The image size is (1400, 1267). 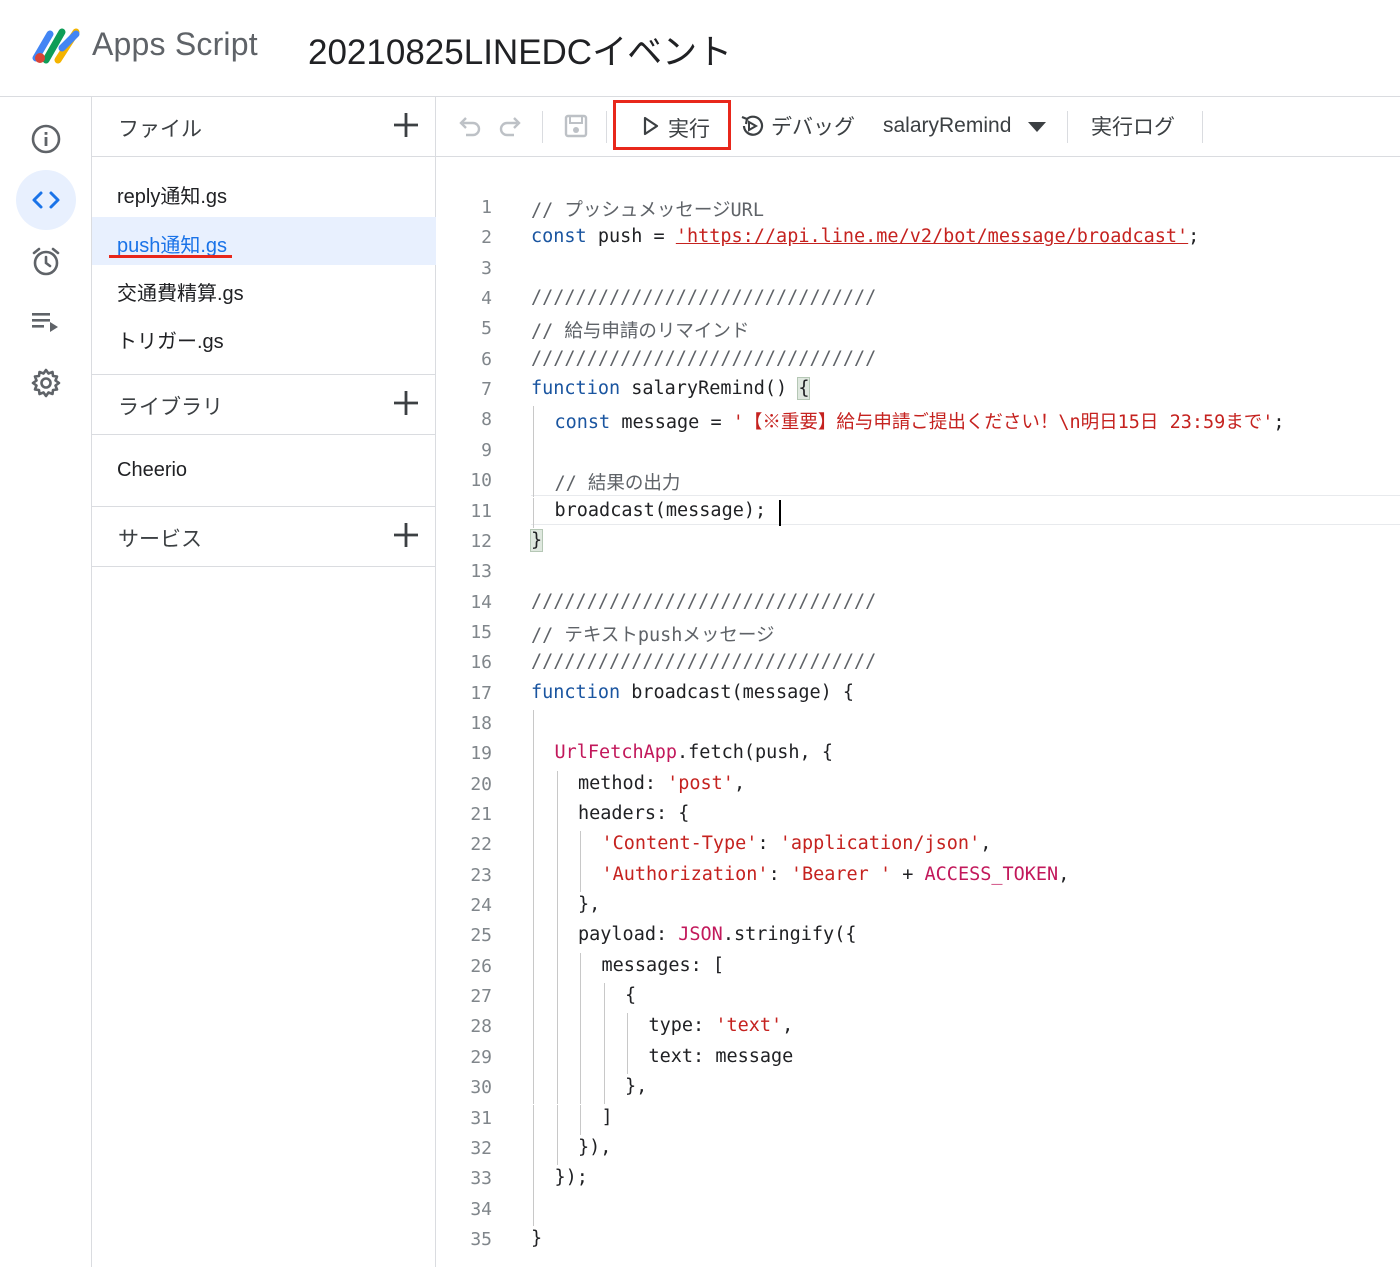 What do you see at coordinates (486, 390) in the screenshot?
I see `line-number: 7` at bounding box center [486, 390].